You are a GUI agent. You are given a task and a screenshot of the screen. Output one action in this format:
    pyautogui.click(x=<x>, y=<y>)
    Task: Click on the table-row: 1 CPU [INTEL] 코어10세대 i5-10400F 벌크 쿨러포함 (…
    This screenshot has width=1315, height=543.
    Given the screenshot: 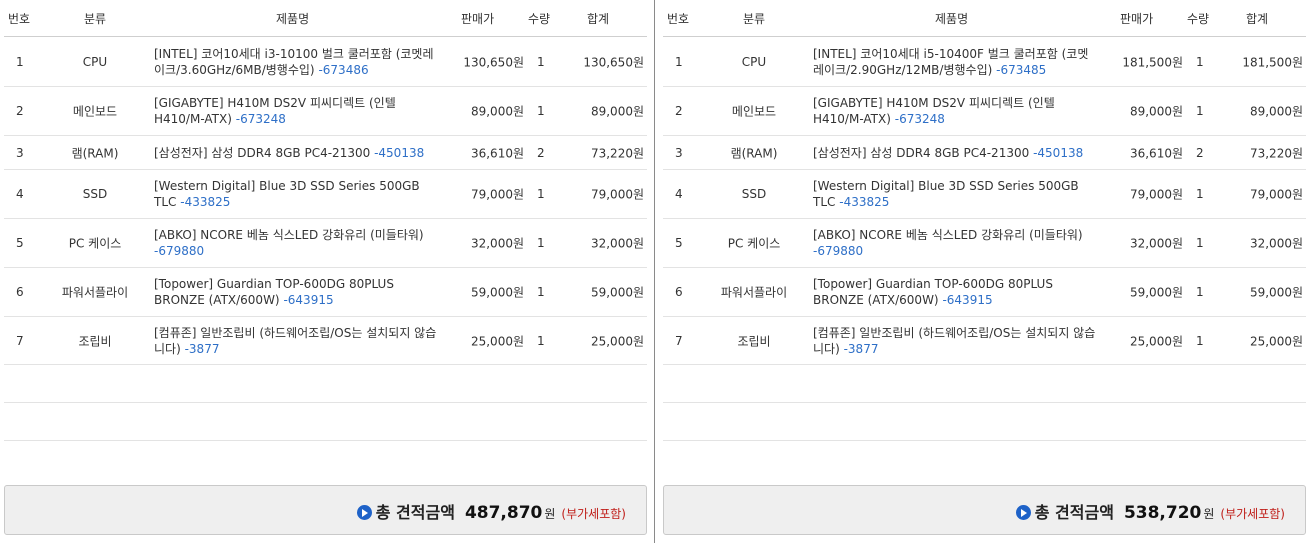 What is the action you would take?
    pyautogui.click(x=984, y=62)
    